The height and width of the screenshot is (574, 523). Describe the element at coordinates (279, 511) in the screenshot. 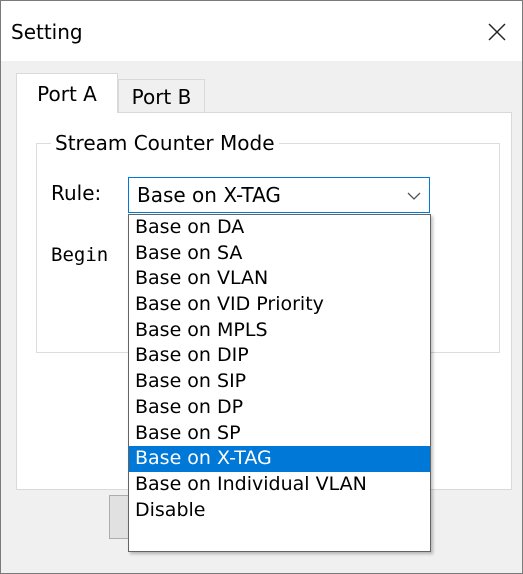

I see `dropdown-option: Disable` at that location.